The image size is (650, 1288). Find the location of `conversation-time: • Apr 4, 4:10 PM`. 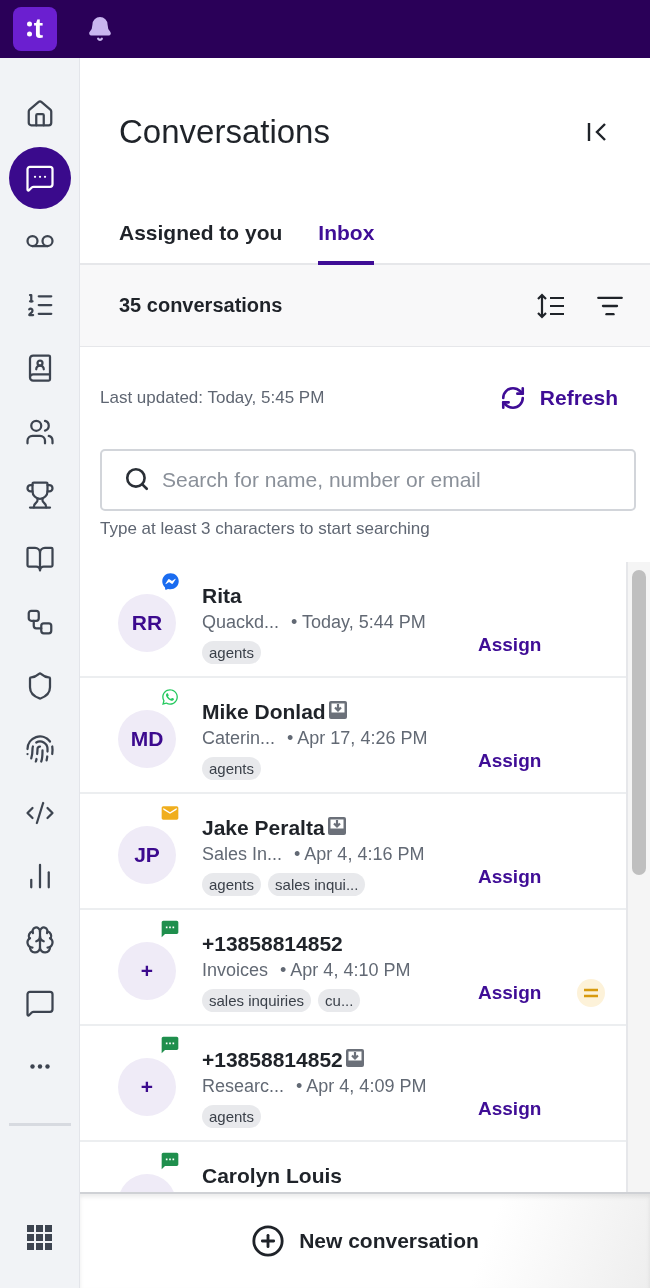

conversation-time: • Apr 4, 4:10 PM is located at coordinates (345, 970).